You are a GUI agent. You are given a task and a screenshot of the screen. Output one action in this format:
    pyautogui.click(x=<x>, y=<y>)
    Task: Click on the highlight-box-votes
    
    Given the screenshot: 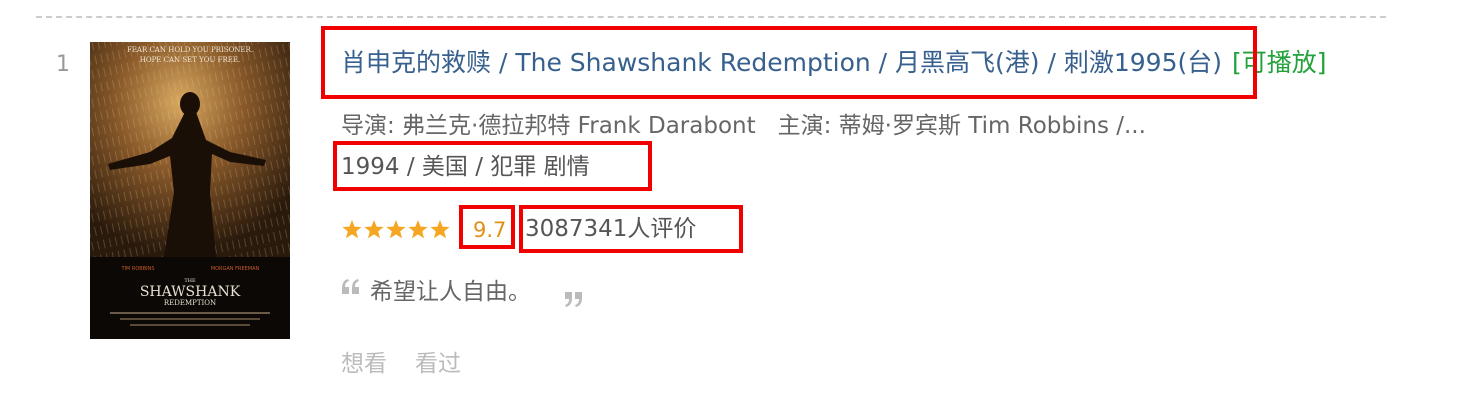 What is the action you would take?
    pyautogui.click(x=631, y=229)
    